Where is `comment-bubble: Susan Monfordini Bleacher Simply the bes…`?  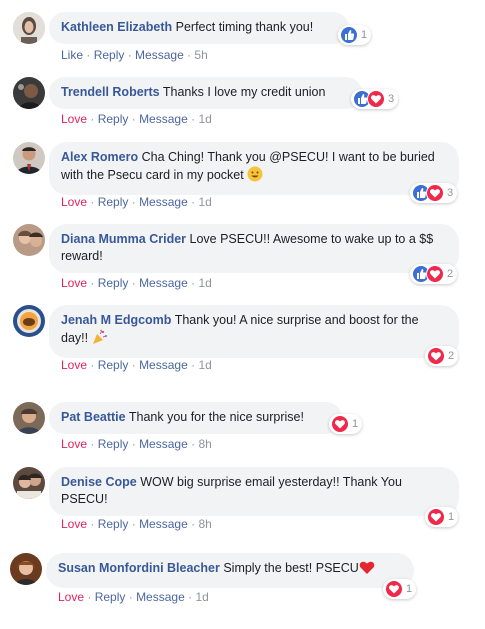
comment-bubble: Susan Monfordini Bleacher Simply the bes… is located at coordinates (230, 570).